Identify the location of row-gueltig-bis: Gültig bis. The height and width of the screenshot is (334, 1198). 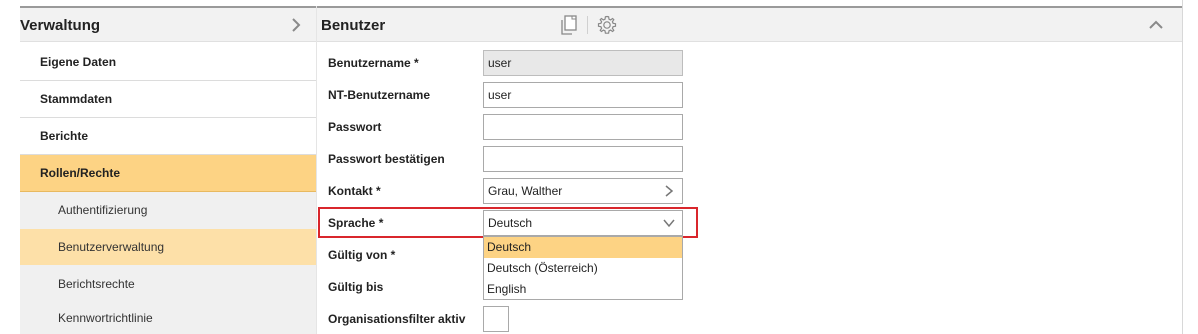
(750, 287).